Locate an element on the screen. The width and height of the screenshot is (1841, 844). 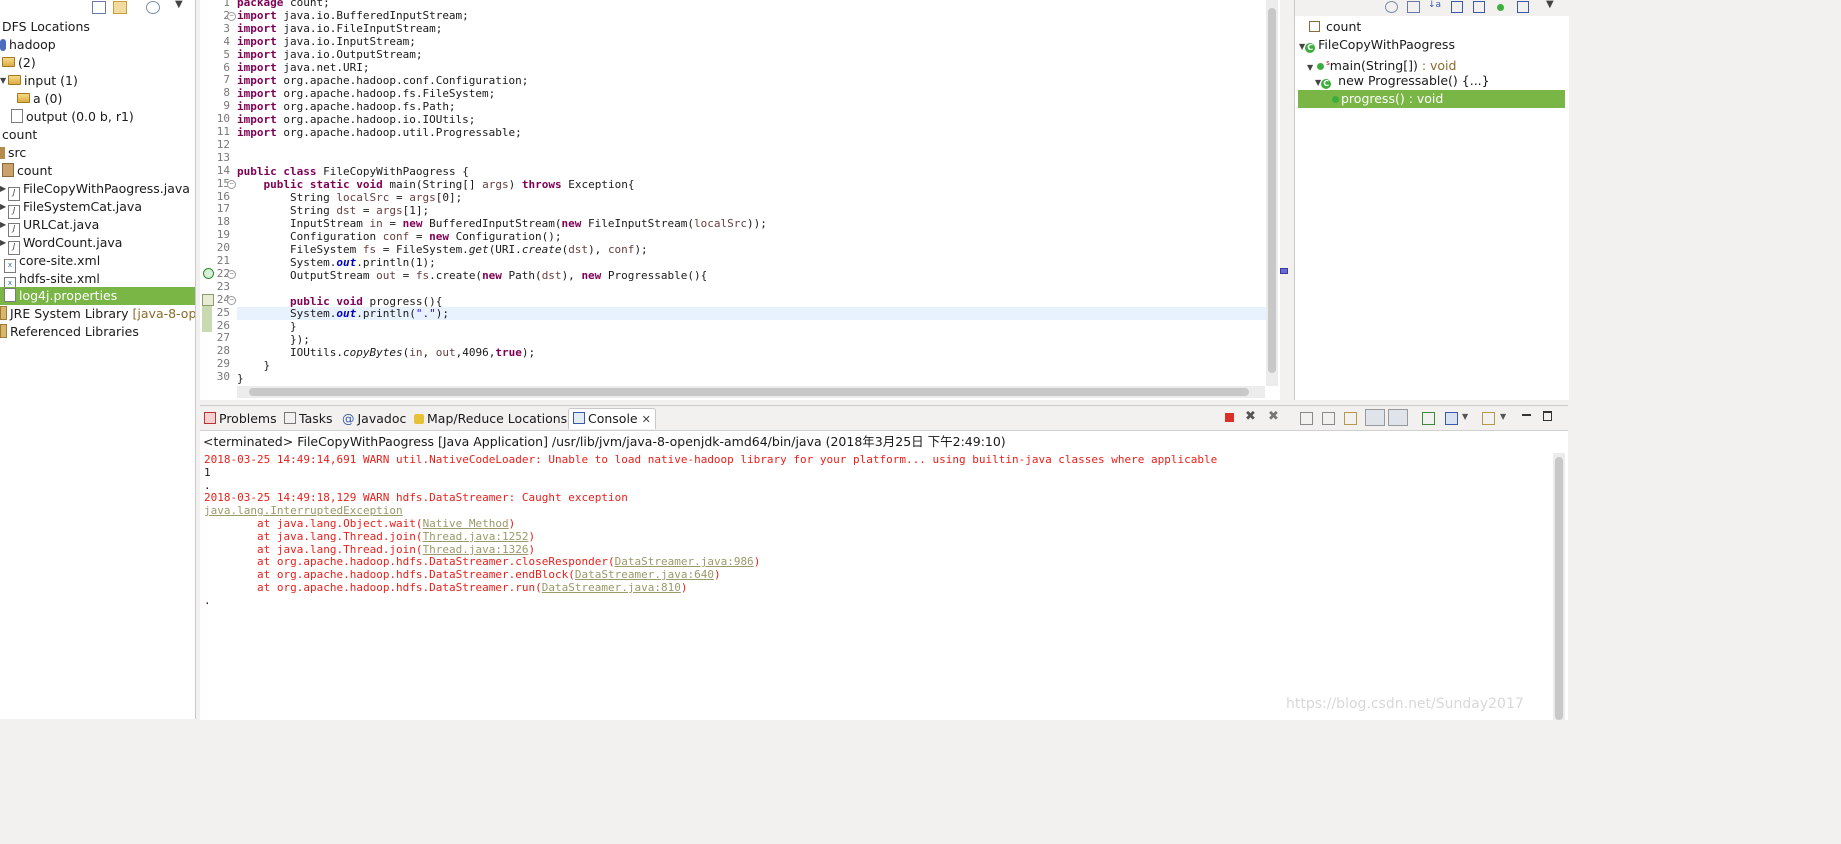
scroll-lock-icon is located at coordinates (1328, 418).